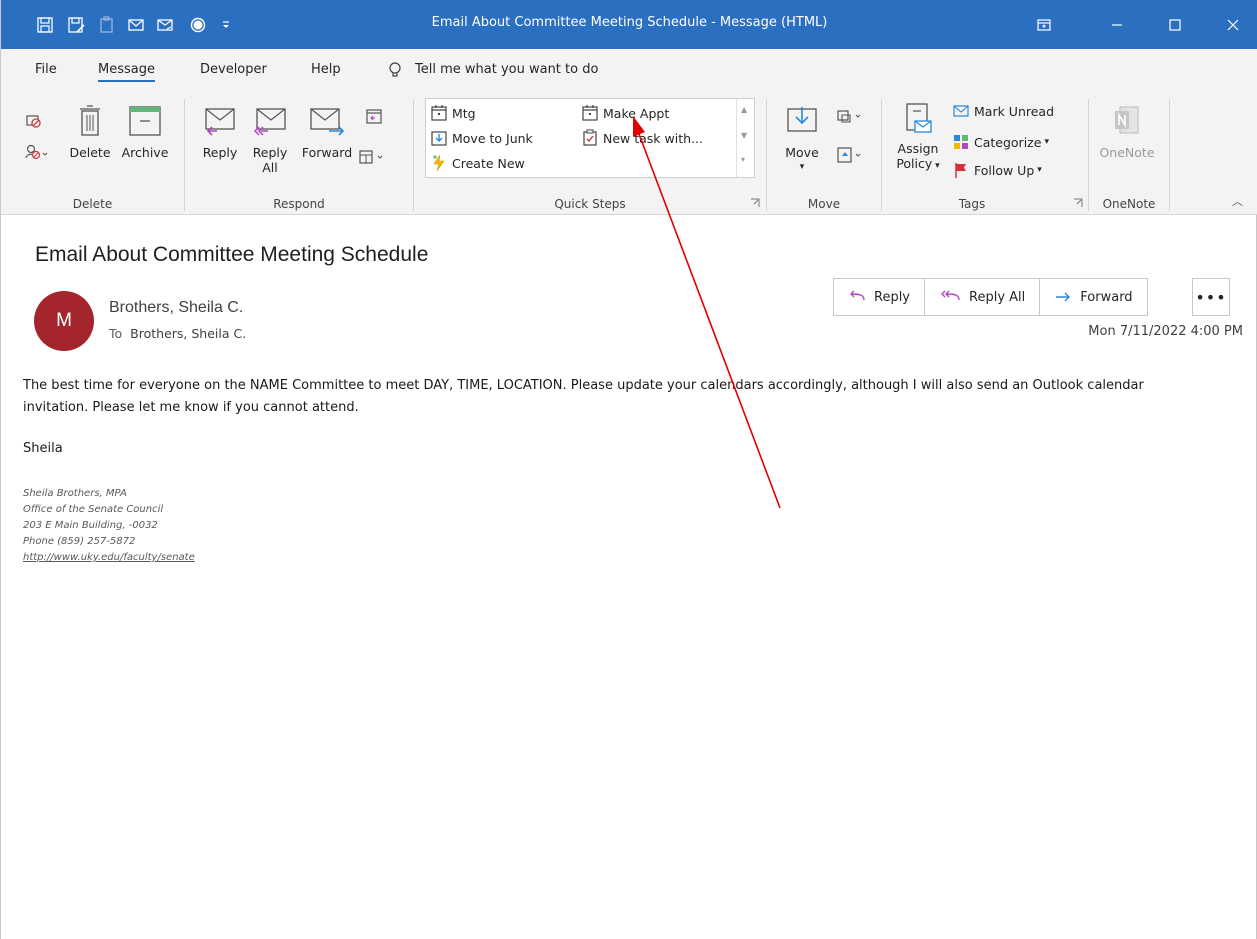 Image resolution: width=1257 pixels, height=939 pixels. What do you see at coordinates (1211, 297) in the screenshot?
I see `more-actions-button: •••` at bounding box center [1211, 297].